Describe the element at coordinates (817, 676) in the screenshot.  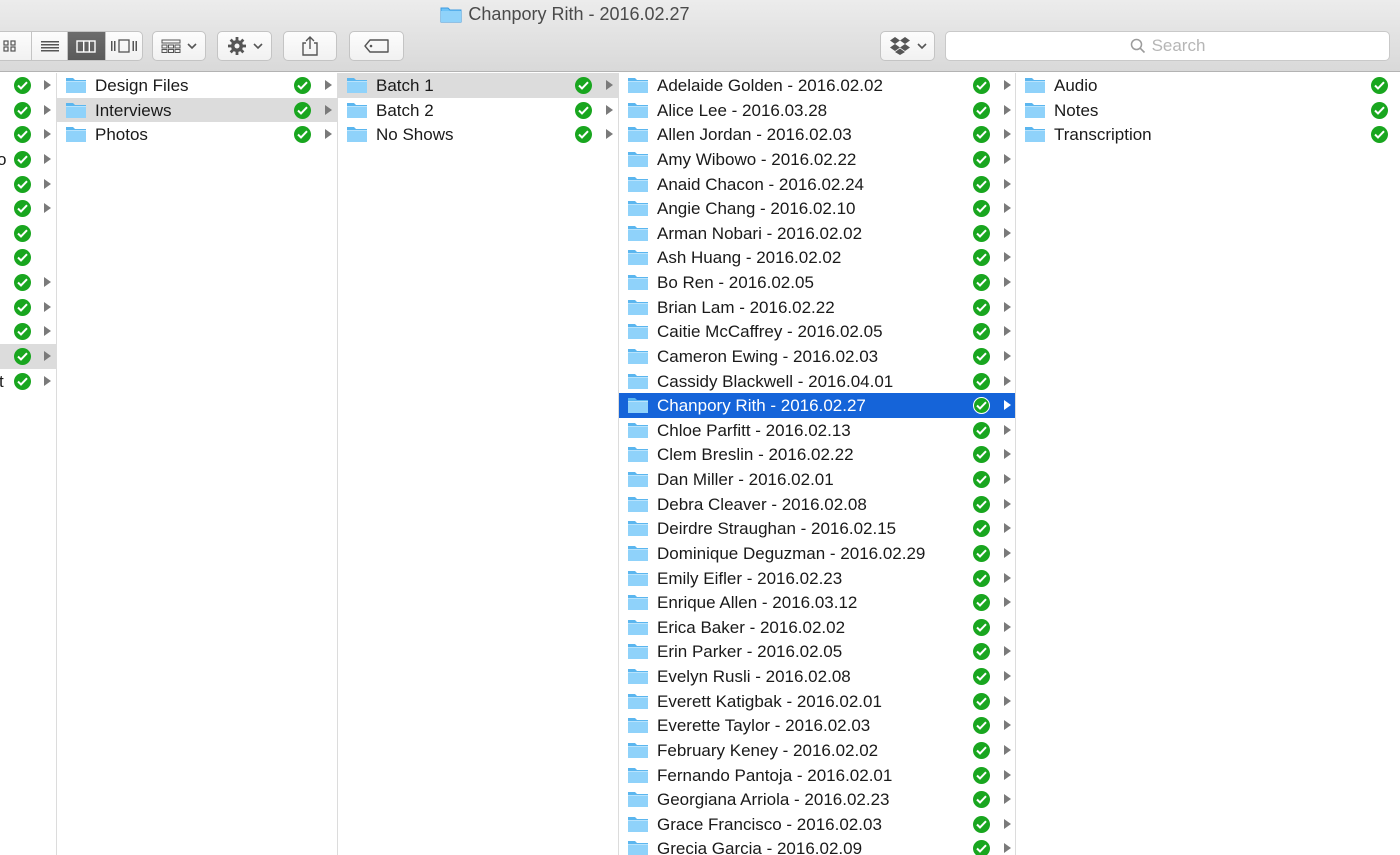
I see `folder-row: Evelyn Rusli - 2016.02.08` at that location.